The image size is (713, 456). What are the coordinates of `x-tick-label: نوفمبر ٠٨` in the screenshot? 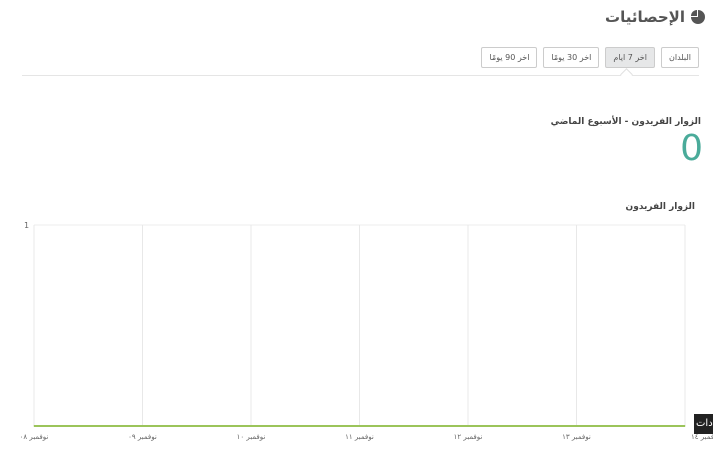 It's located at (34, 437).